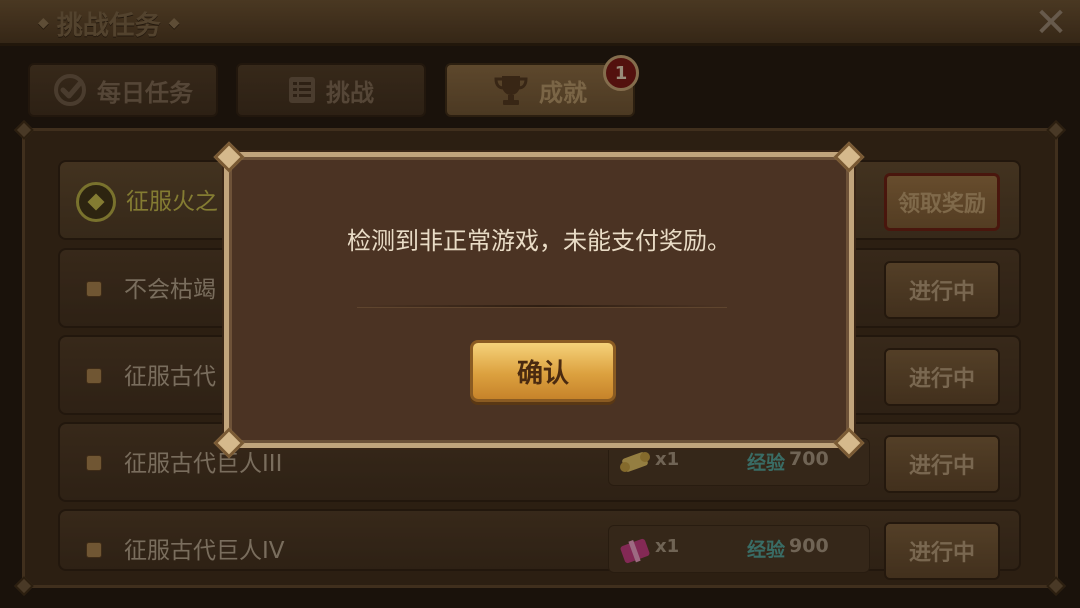  I want to click on confirm-button: 确认, so click(543, 371).